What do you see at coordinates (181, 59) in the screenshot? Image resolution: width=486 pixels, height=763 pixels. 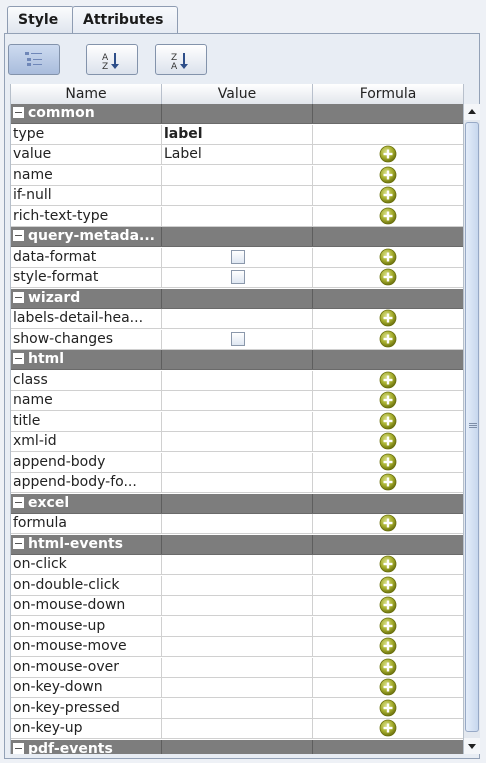 I see `sort-descending-button: Z A` at bounding box center [181, 59].